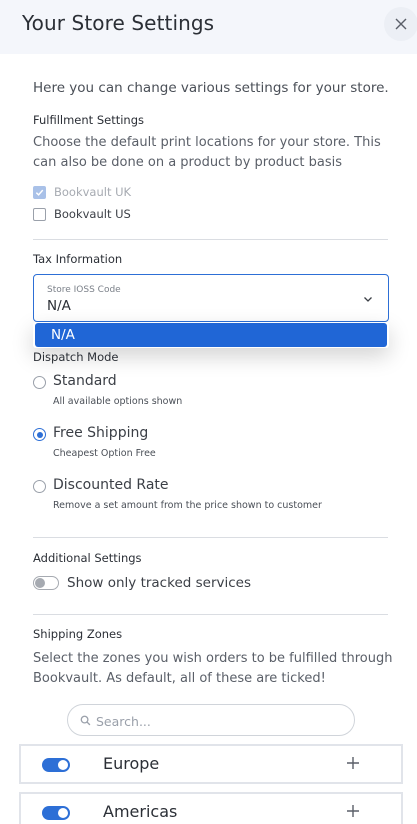  What do you see at coordinates (92, 214) in the screenshot?
I see `checkbox-label: Bookvault US` at bounding box center [92, 214].